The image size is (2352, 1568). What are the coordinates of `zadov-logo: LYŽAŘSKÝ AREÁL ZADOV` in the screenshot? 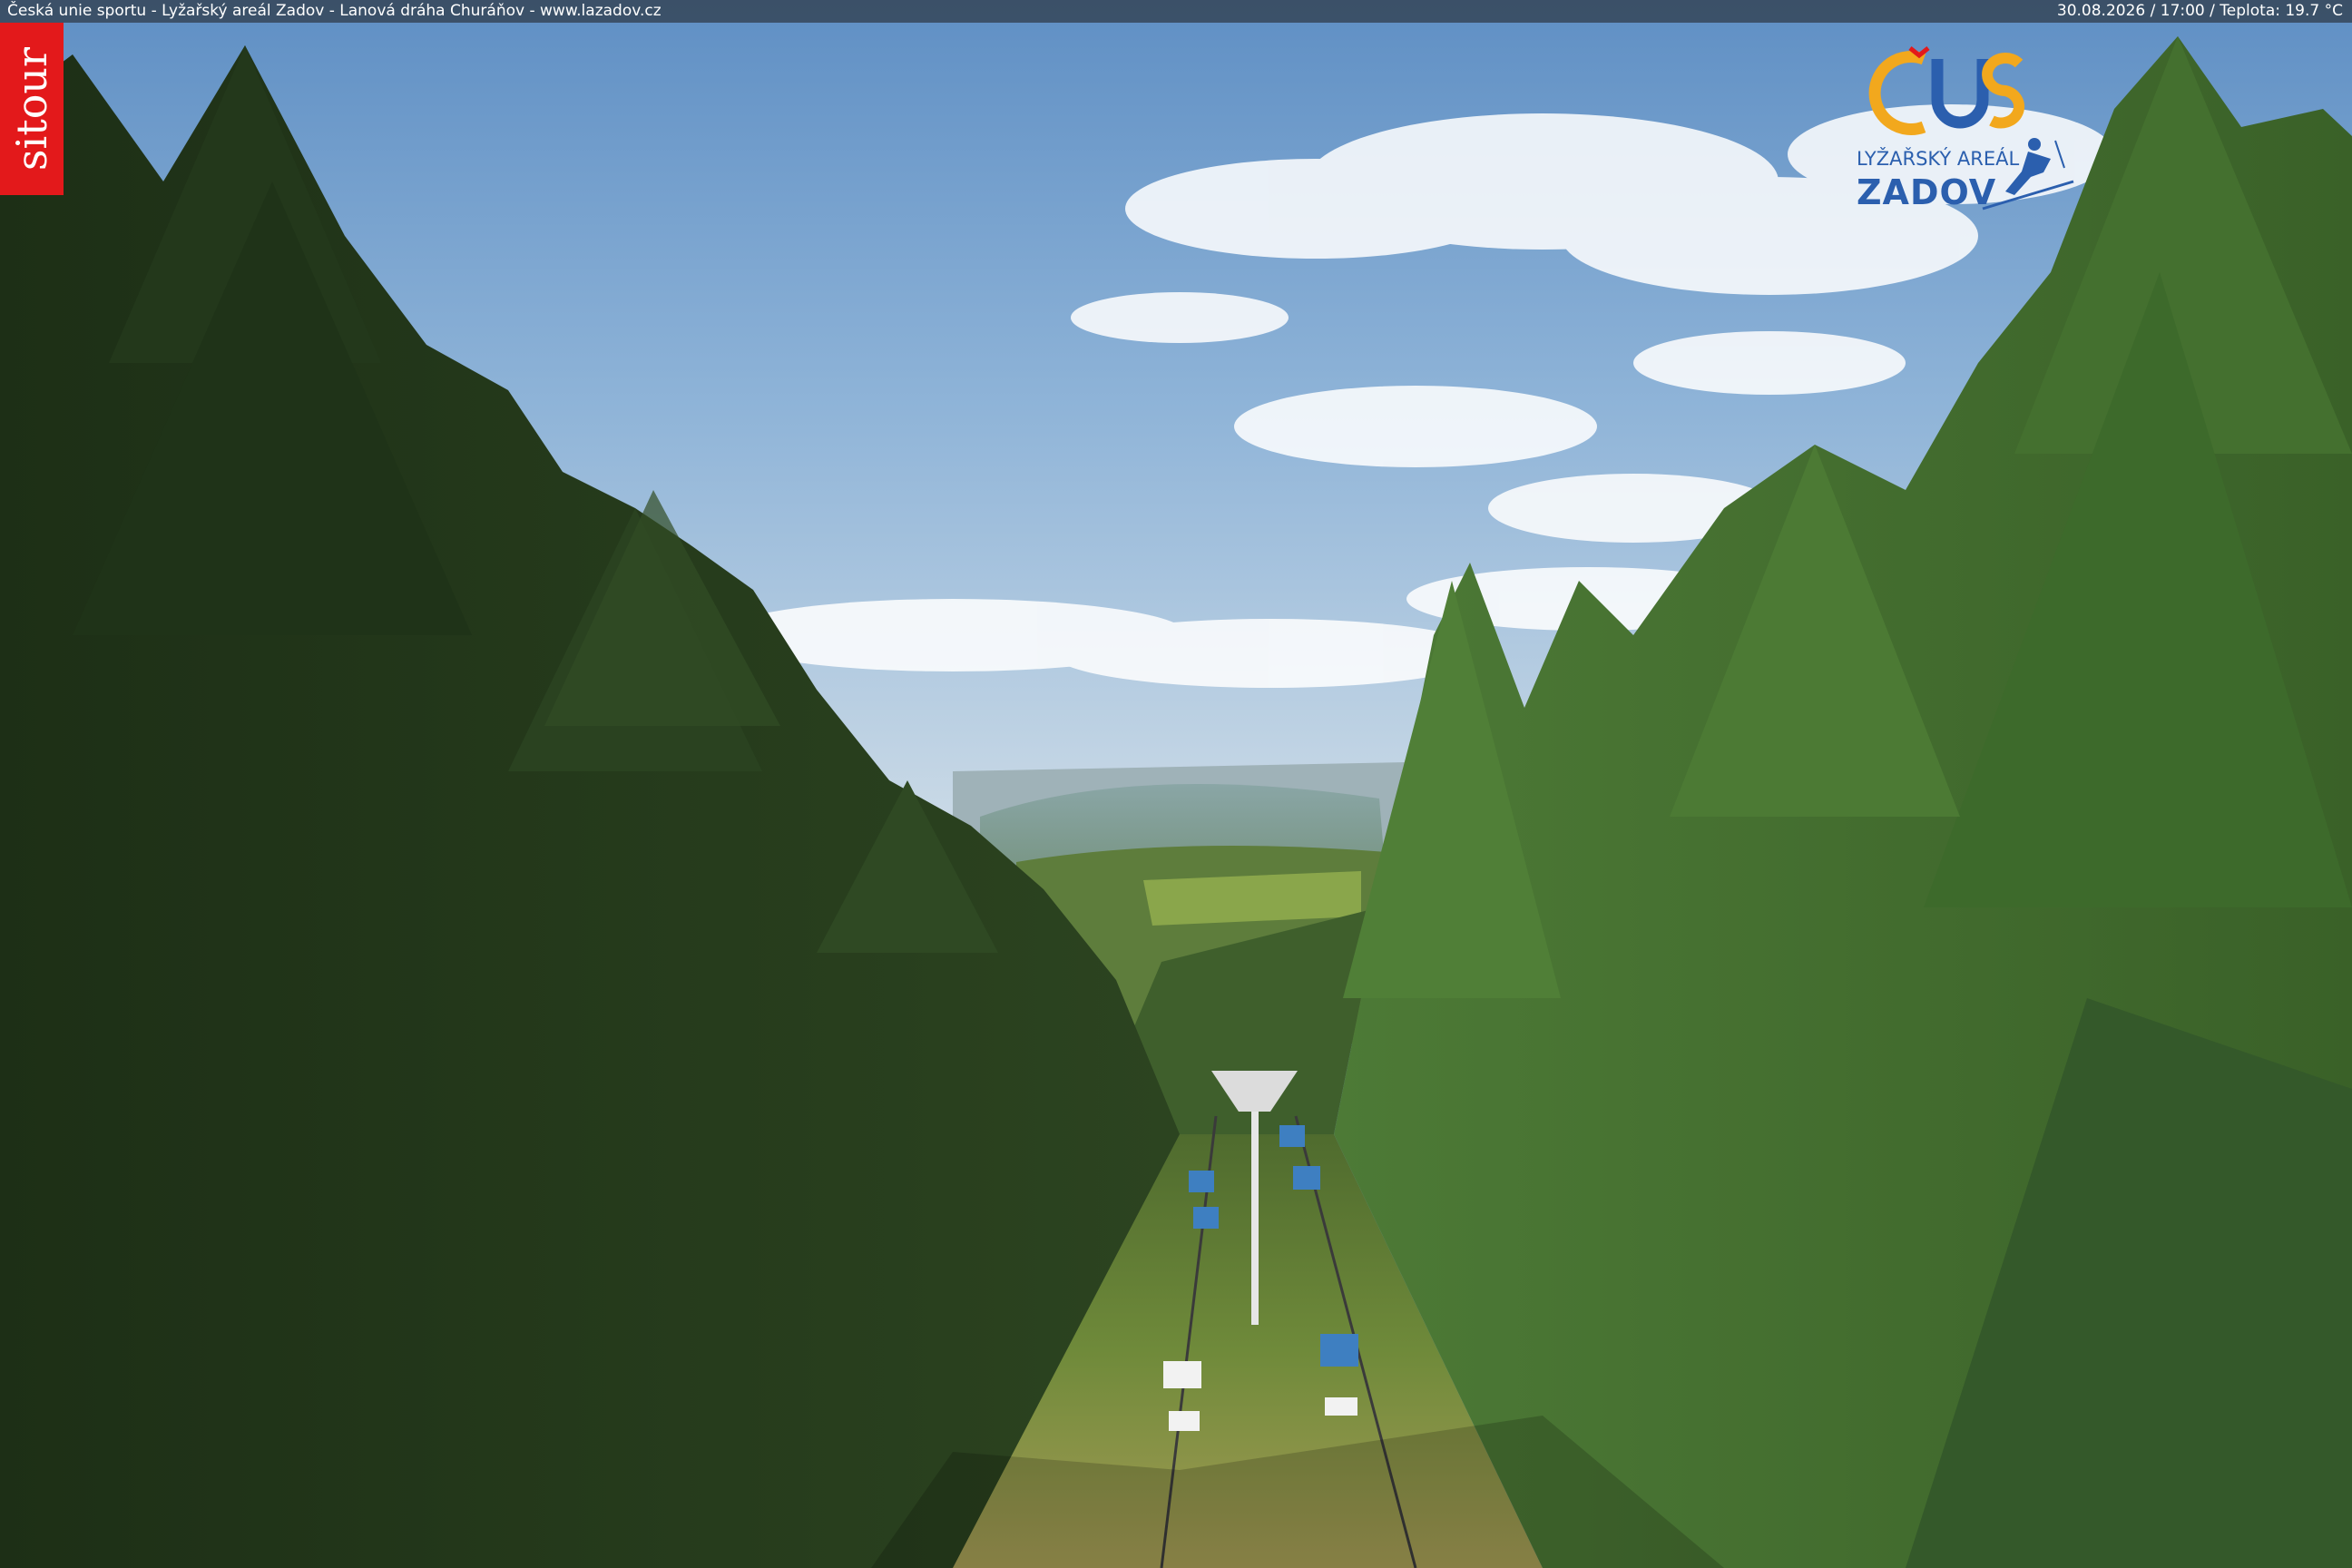 It's located at (1960, 131).